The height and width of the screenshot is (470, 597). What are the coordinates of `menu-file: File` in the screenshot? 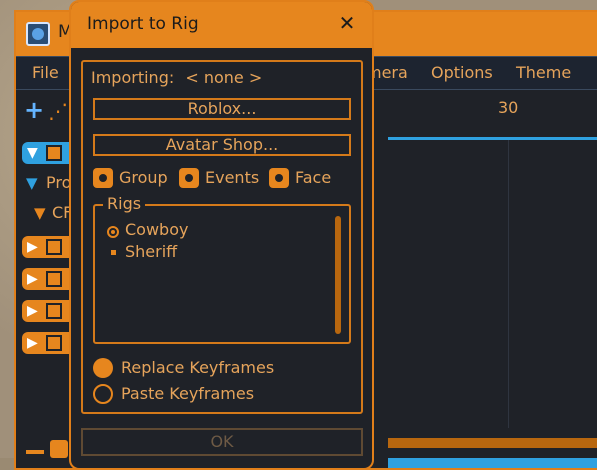 It's located at (45, 72).